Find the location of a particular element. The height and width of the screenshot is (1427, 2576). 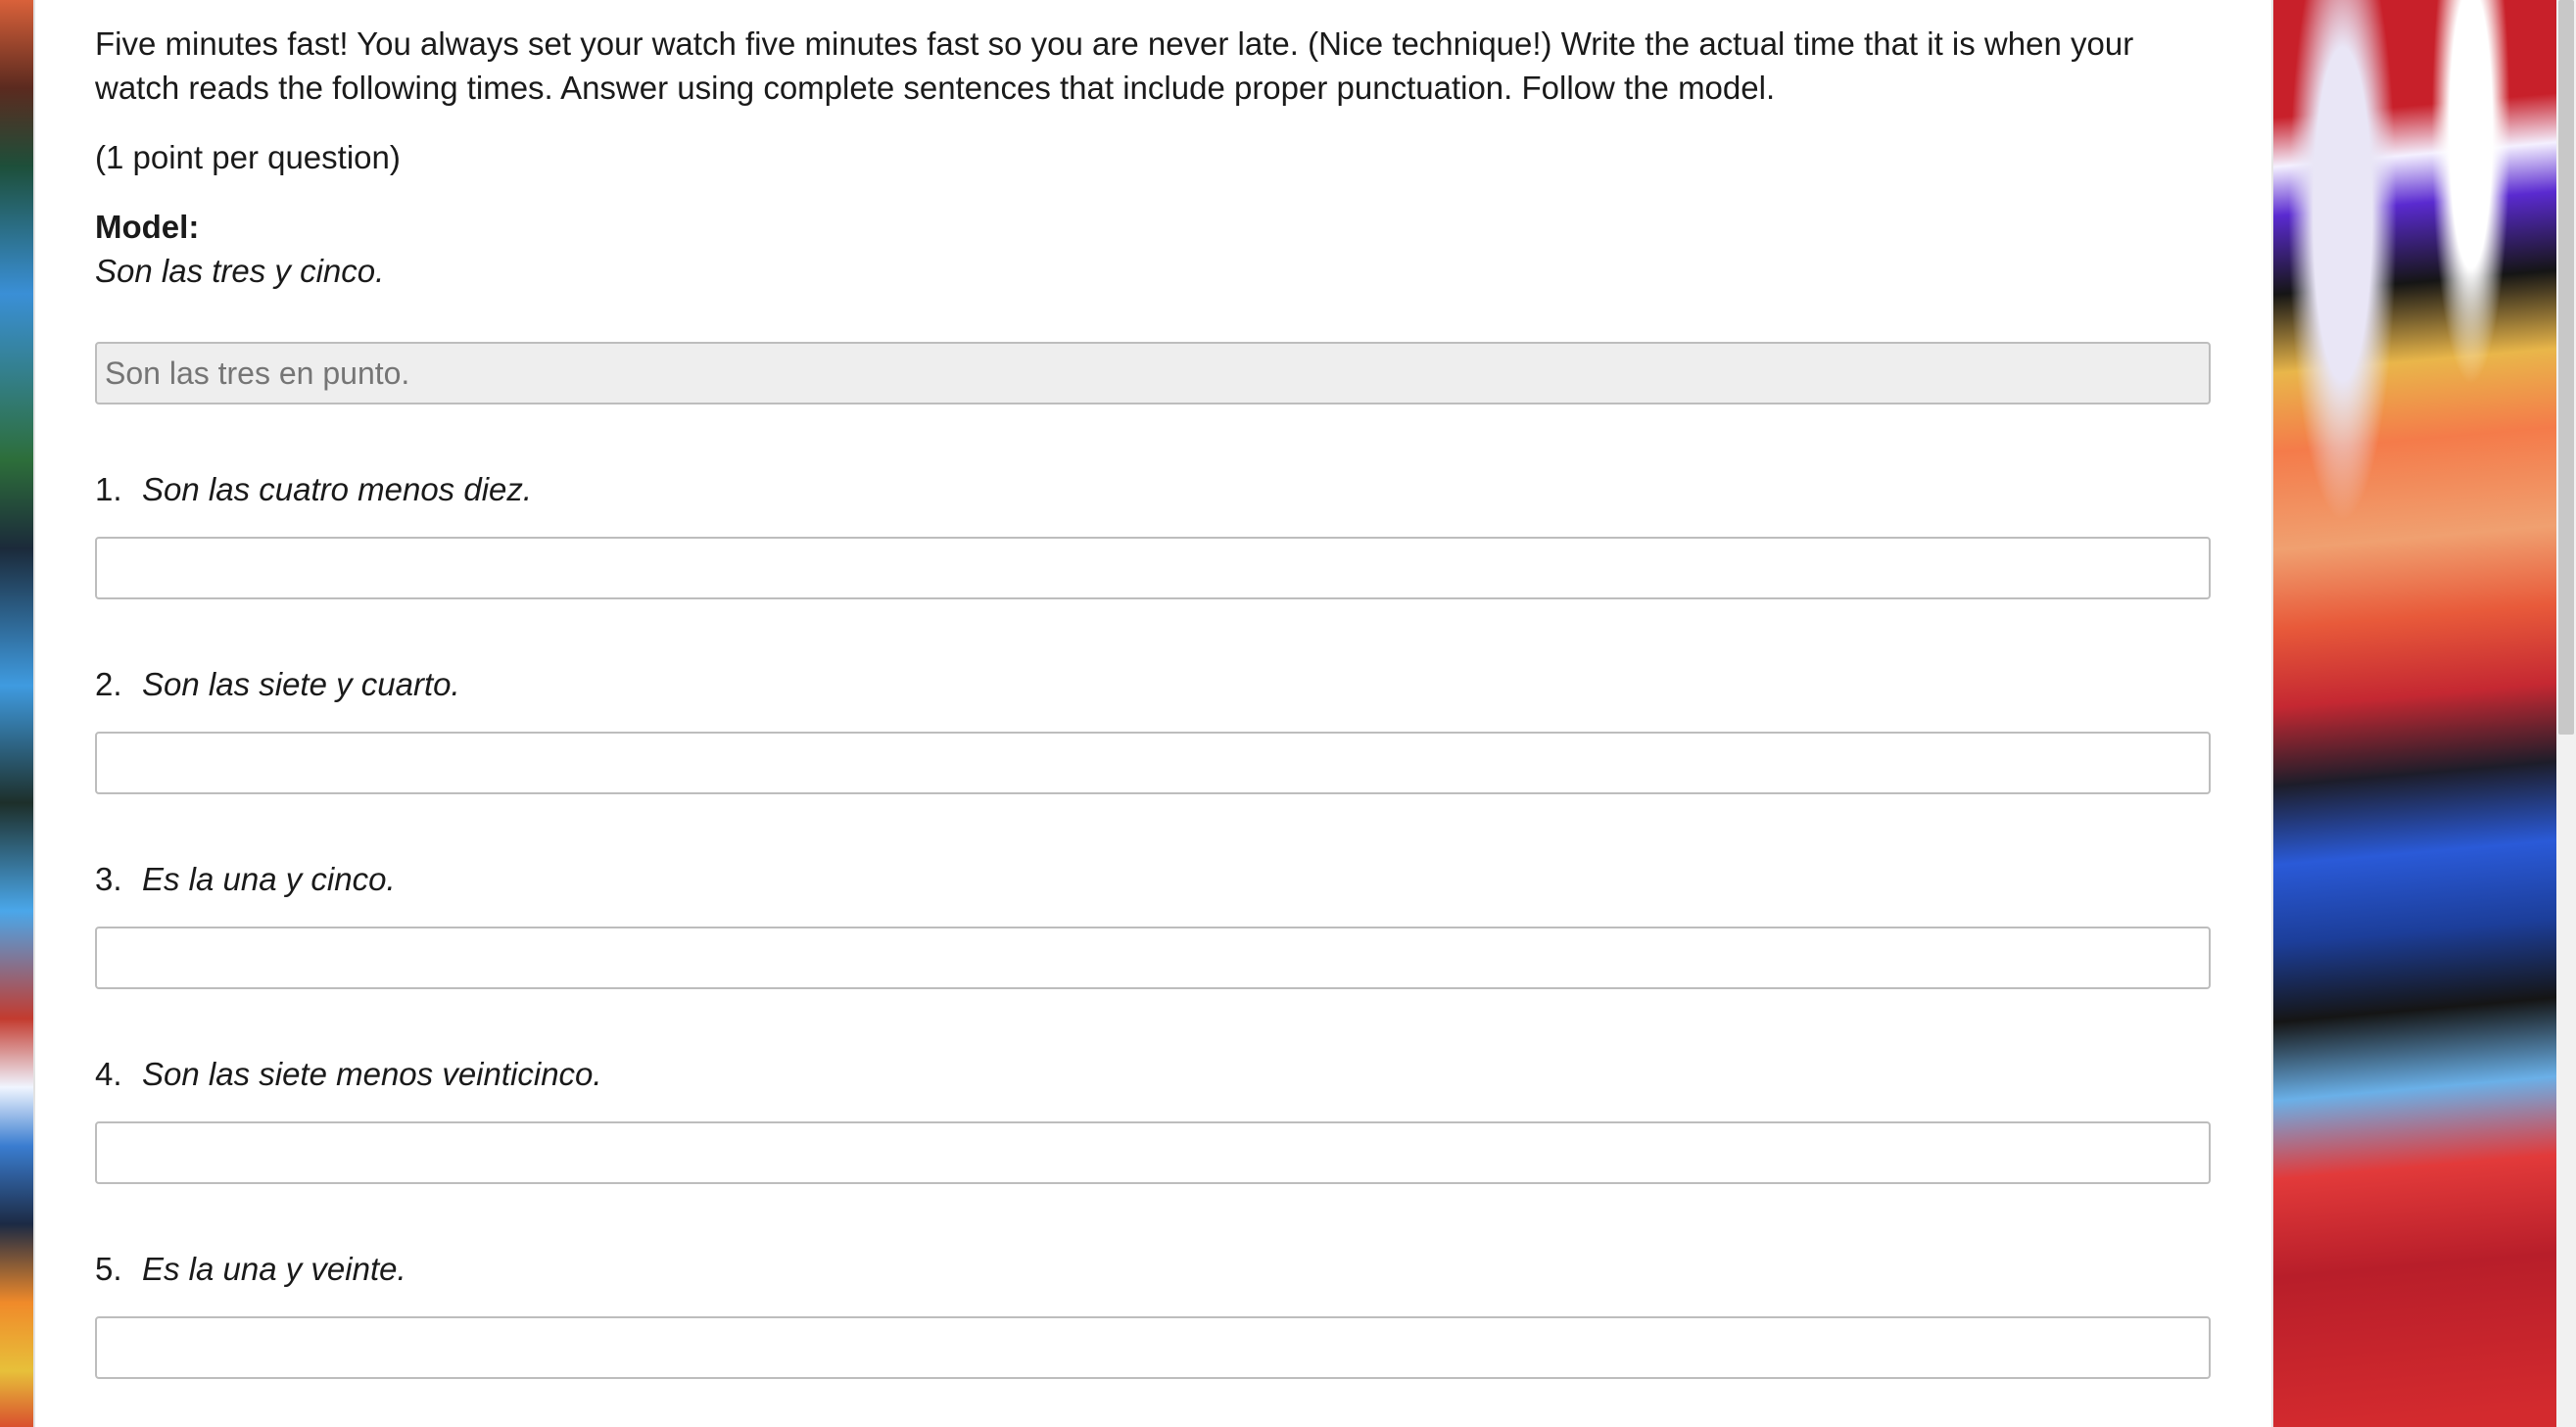

model-prompt: Son las tres y cinco. is located at coordinates (240, 271).